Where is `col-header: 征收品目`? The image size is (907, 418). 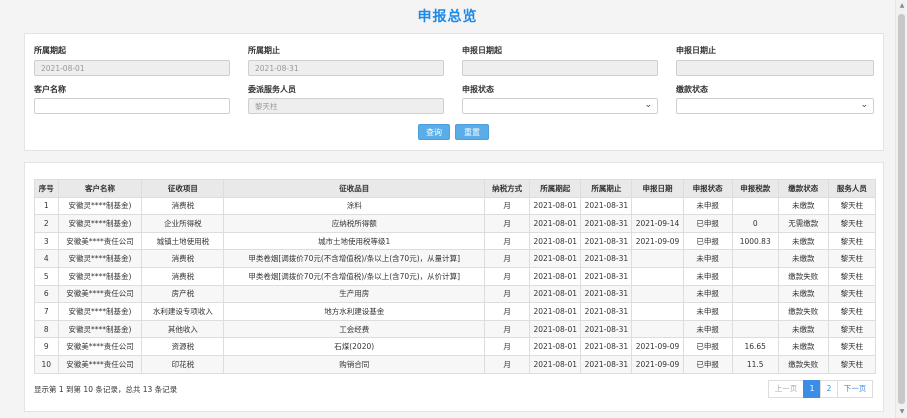 col-header: 征收品目 is located at coordinates (354, 188).